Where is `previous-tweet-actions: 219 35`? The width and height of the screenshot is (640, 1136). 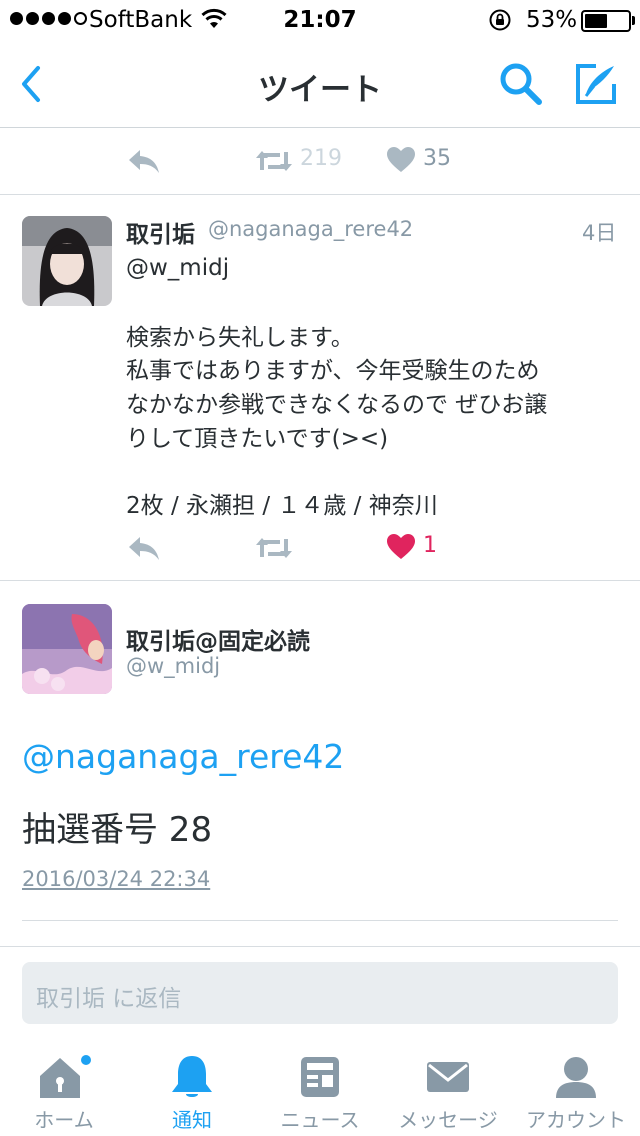 previous-tweet-actions: 219 35 is located at coordinates (320, 160).